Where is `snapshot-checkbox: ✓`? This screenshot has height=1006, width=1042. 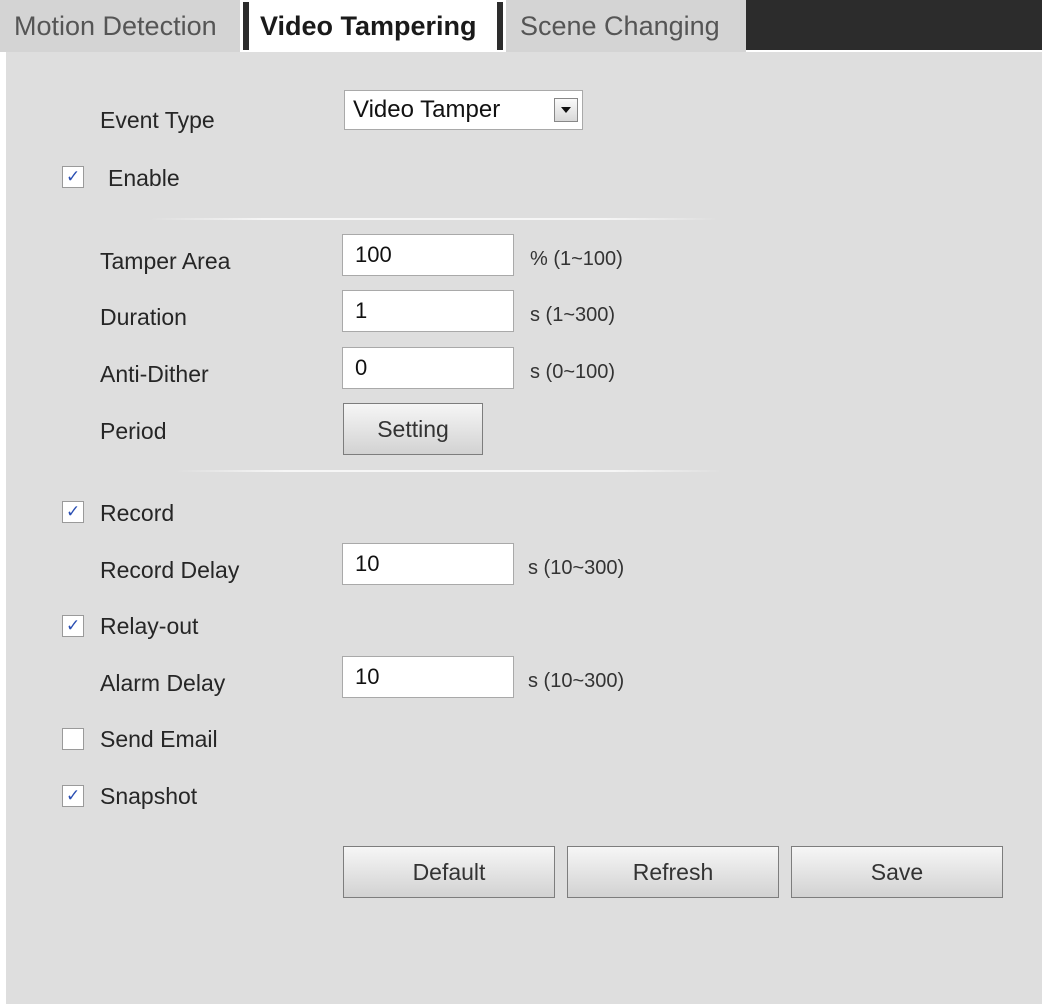
snapshot-checkbox: ✓ is located at coordinates (73, 796).